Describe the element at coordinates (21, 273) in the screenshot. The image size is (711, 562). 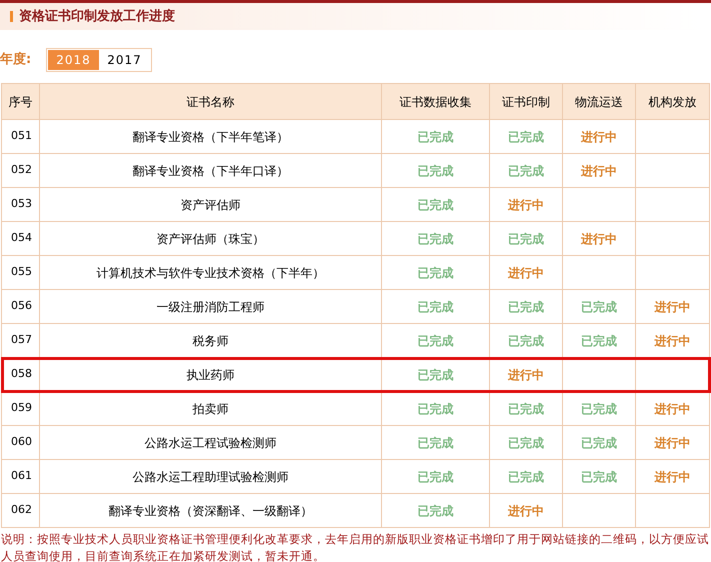
I see `table-cell: 055` at that location.